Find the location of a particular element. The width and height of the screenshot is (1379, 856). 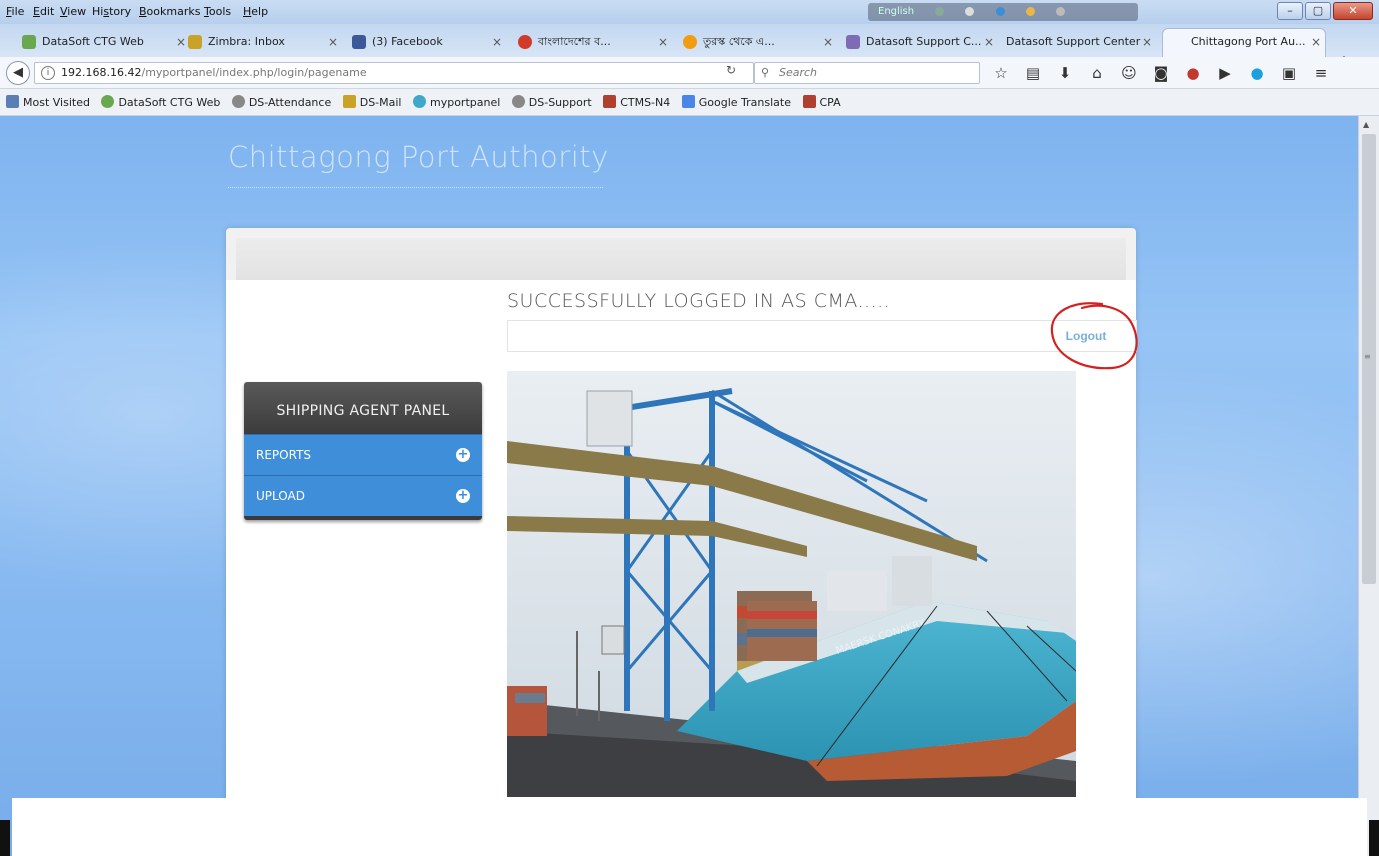

title-underline is located at coordinates (415, 187).